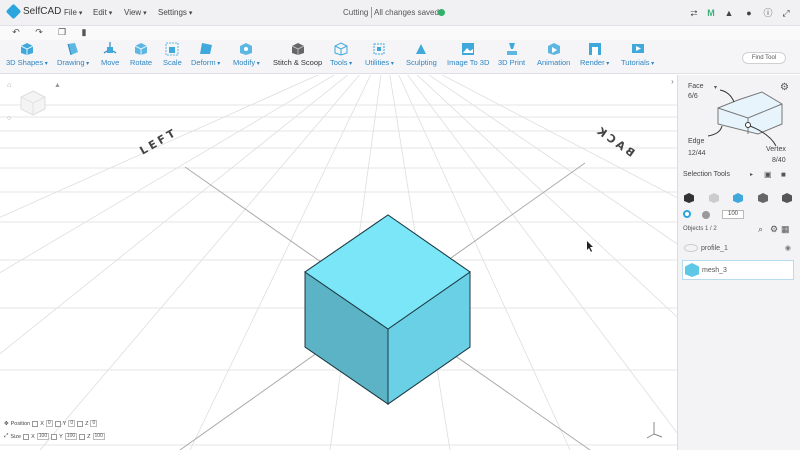 This screenshot has height=450, width=800. What do you see at coordinates (16, 32) in the screenshot?
I see `undo-icon: ↶` at bounding box center [16, 32].